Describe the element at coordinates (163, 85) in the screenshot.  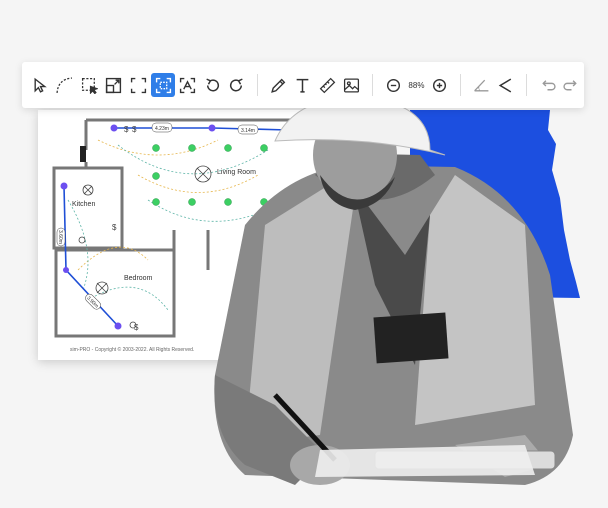
I see `focus-frame-icon` at that location.